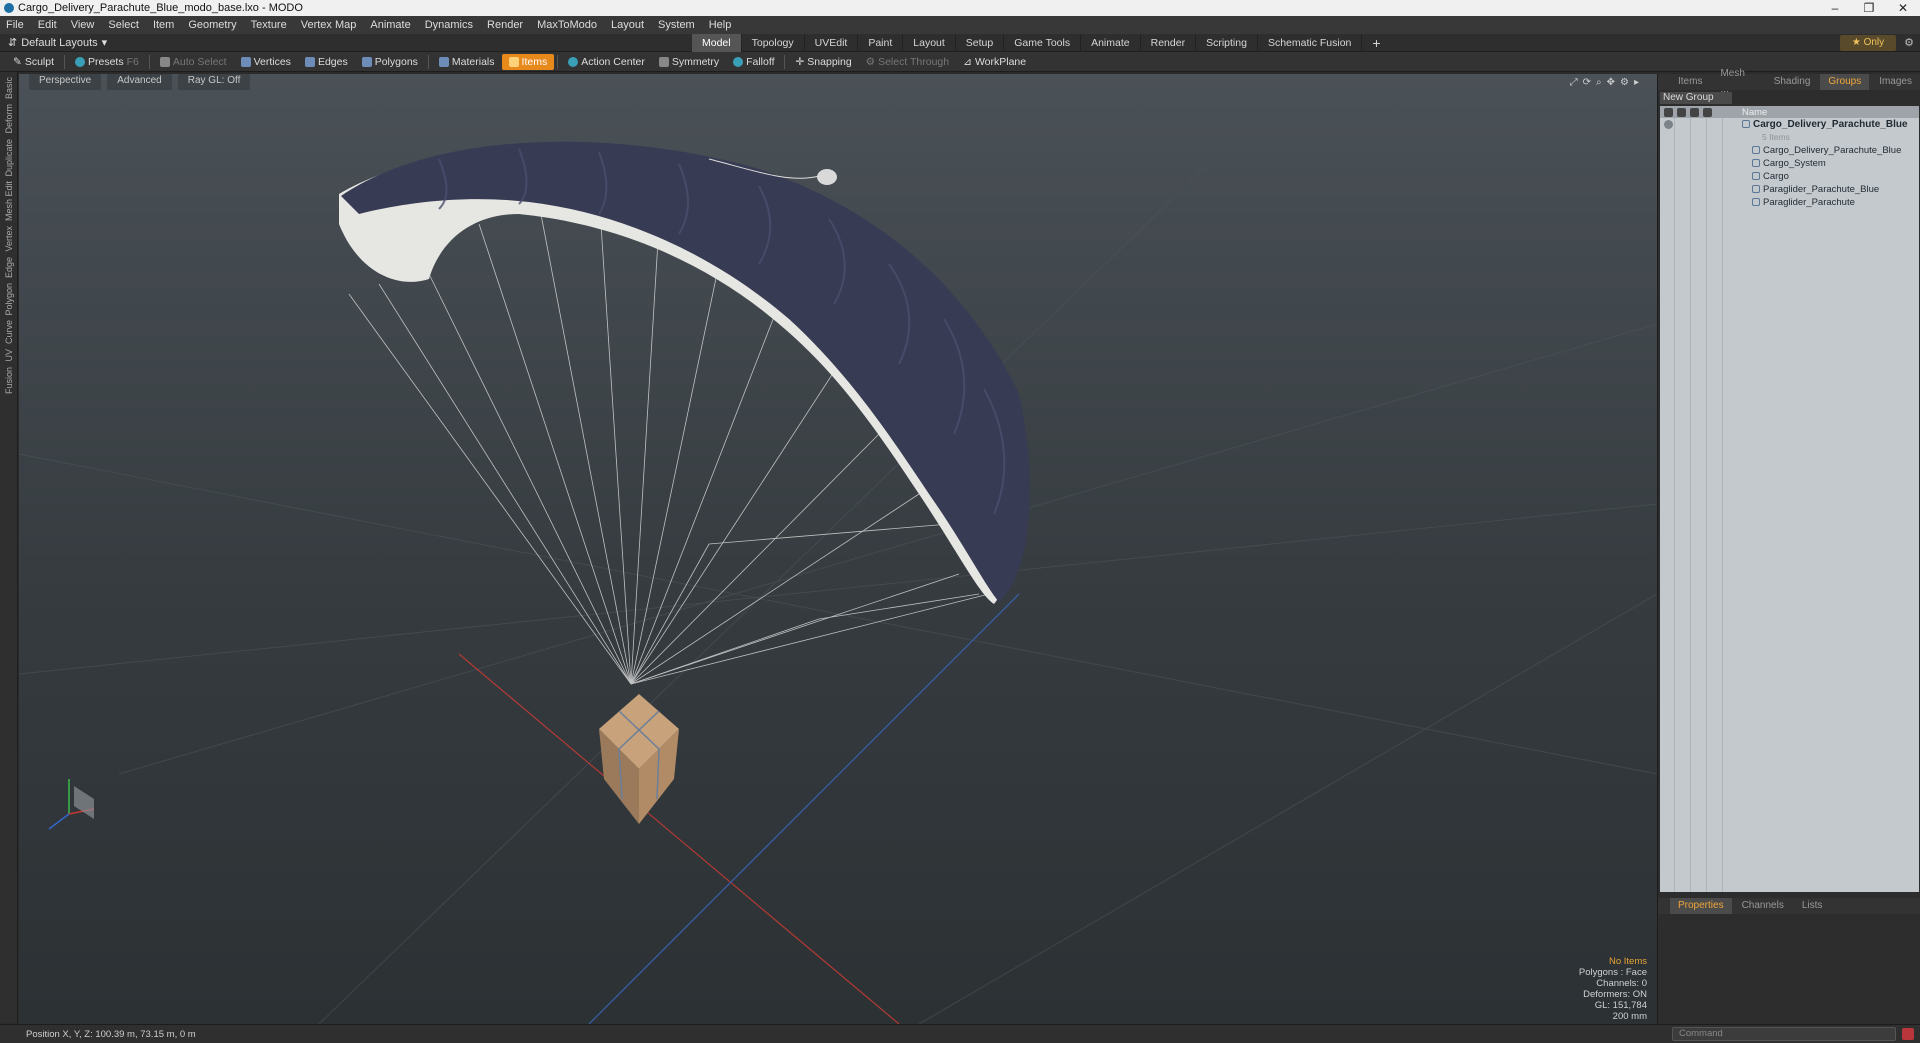 This screenshot has width=1920, height=1043. Describe the element at coordinates (47, 25) in the screenshot. I see `menu-edit: Edit` at that location.